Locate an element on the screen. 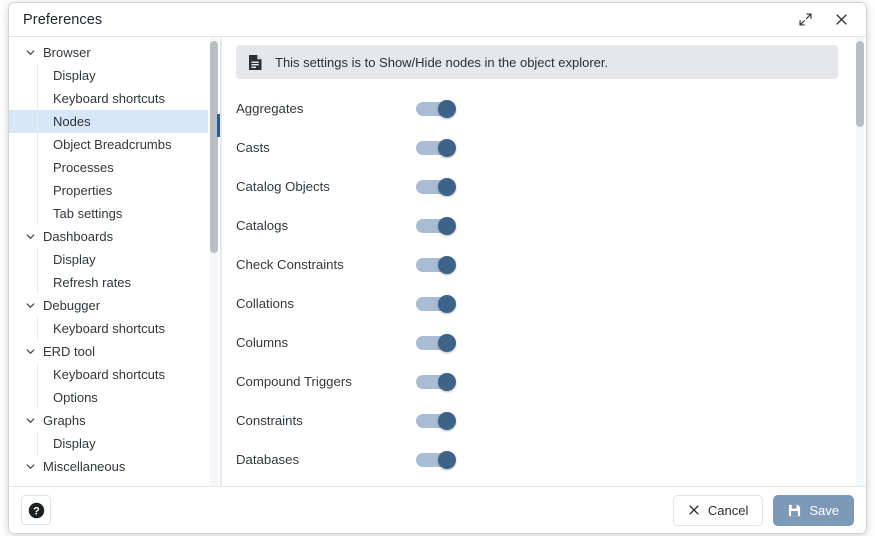 Image resolution: width=875 pixels, height=536 pixels. option-row: Check Constraints is located at coordinates (544, 264).